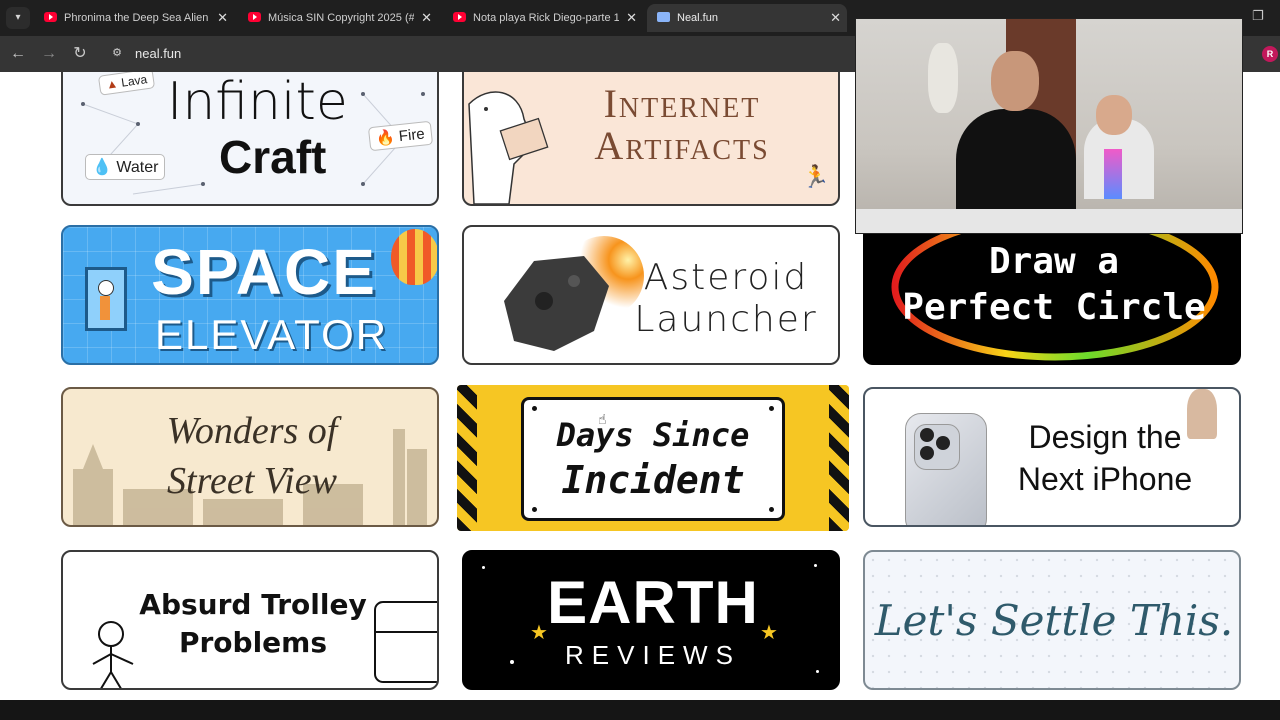 Image resolution: width=1280 pixels, height=720 pixels. What do you see at coordinates (1113, 174) in the screenshot?
I see `rgb-light` at bounding box center [1113, 174].